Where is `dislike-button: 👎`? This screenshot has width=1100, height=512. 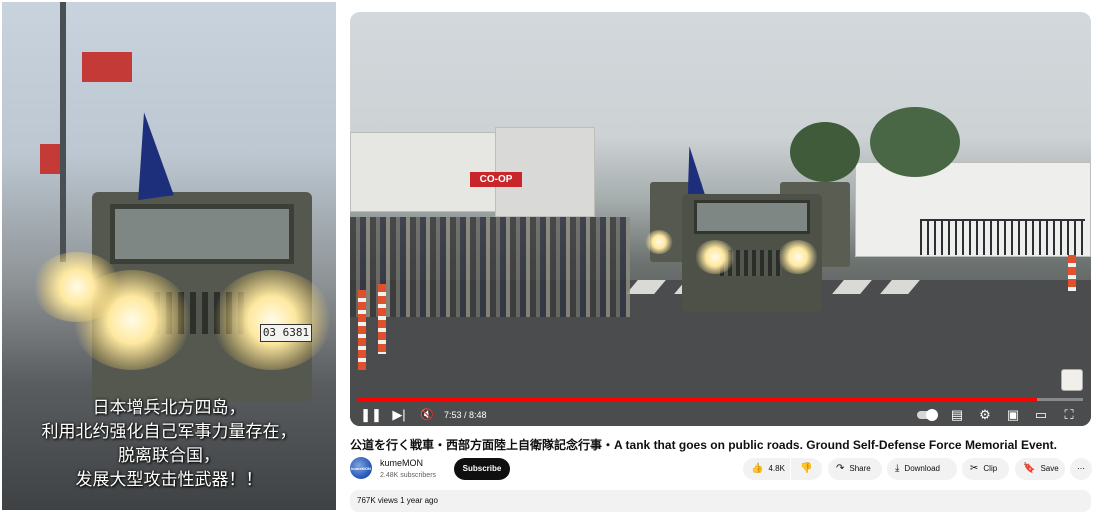 dislike-button: 👎 is located at coordinates (806, 469).